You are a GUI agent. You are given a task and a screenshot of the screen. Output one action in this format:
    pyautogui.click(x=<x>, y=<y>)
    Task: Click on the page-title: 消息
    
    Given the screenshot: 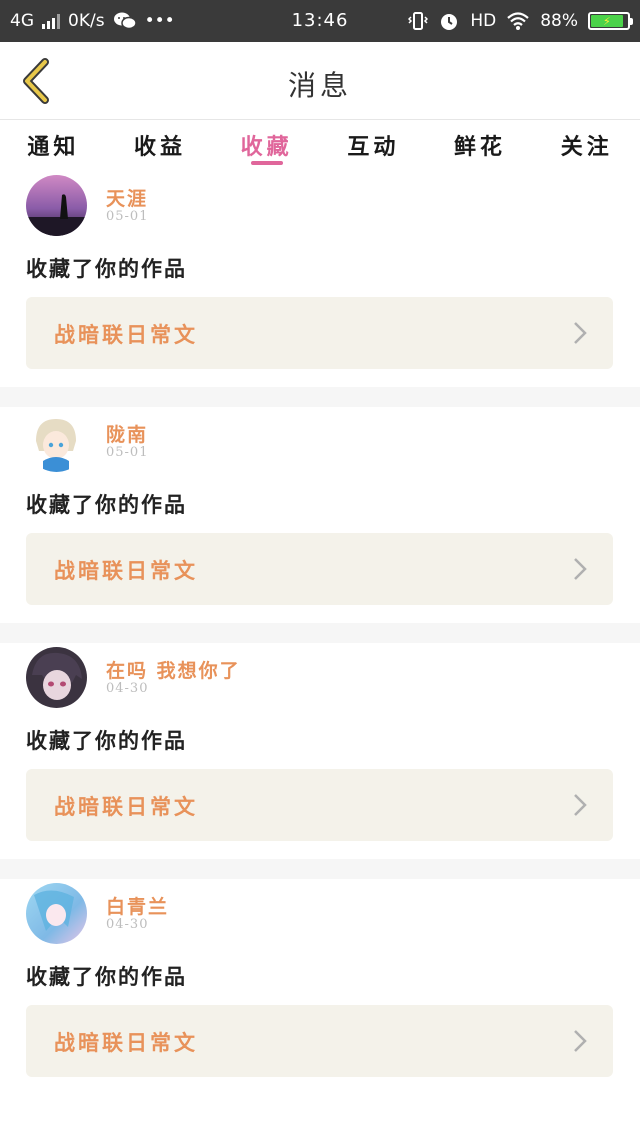 What is the action you would take?
    pyautogui.click(x=319, y=85)
    